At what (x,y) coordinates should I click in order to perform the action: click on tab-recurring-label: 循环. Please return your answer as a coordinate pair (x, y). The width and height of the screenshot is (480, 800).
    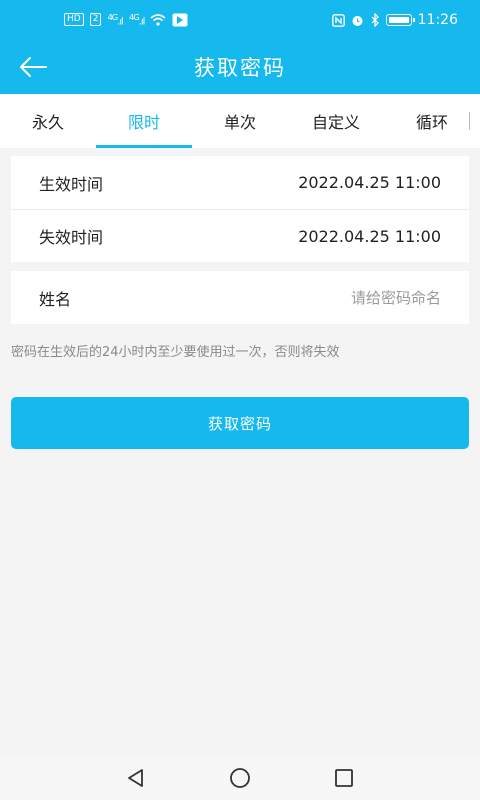
    Looking at the image, I should click on (431, 122).